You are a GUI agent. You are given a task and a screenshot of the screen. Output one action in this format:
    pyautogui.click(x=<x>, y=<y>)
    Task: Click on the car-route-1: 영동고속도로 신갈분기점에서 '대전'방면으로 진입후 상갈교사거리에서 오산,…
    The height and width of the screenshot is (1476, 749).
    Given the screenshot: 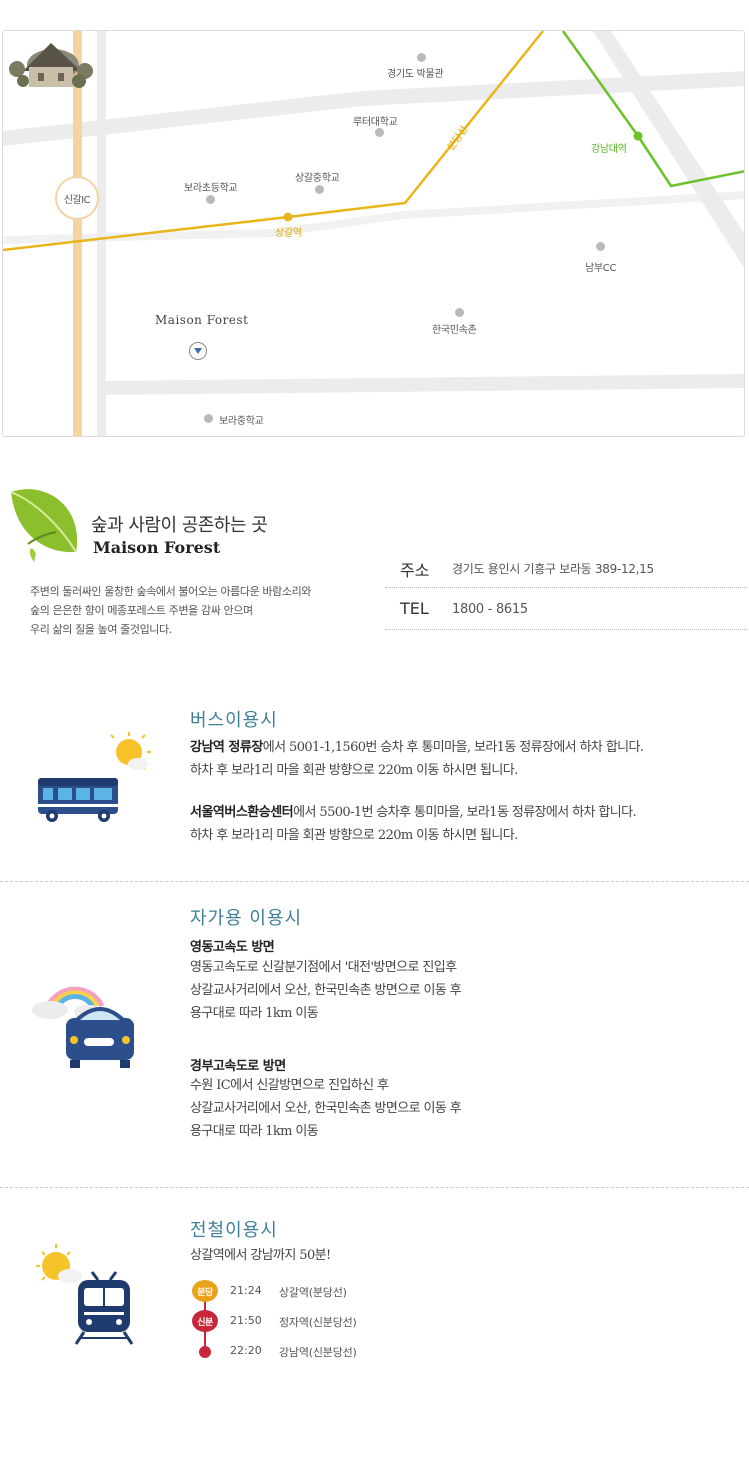 What is the action you would take?
    pyautogui.click(x=326, y=990)
    